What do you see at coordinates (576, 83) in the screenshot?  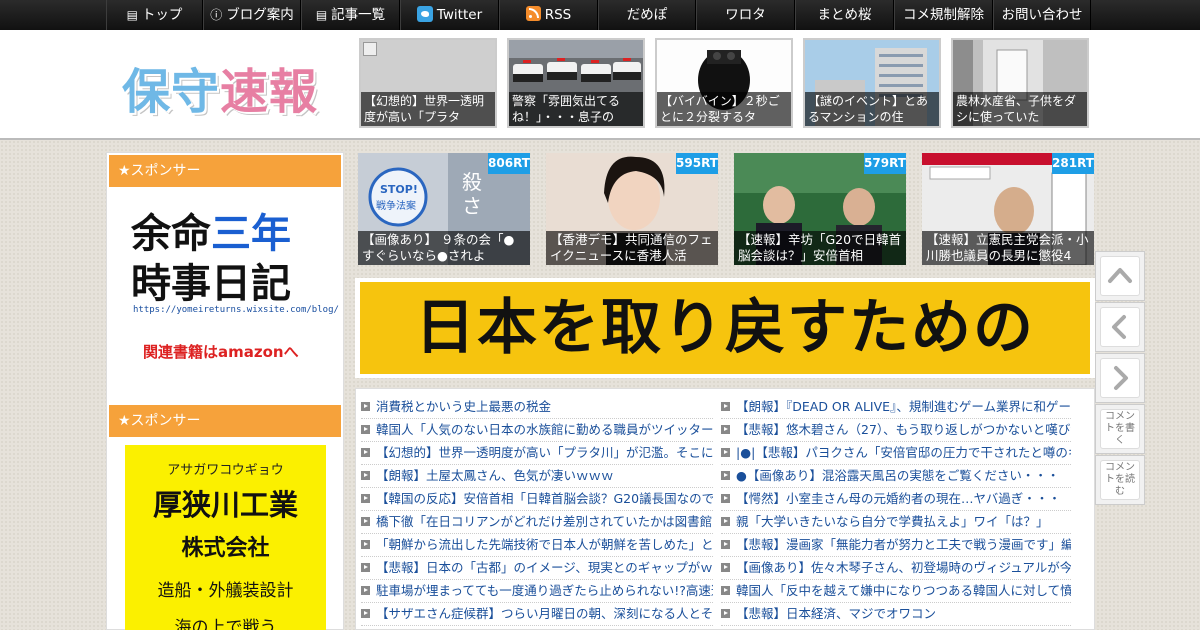 I see `header-thumb-2: 警察「雰囲気出てるね！」・・・息子の` at bounding box center [576, 83].